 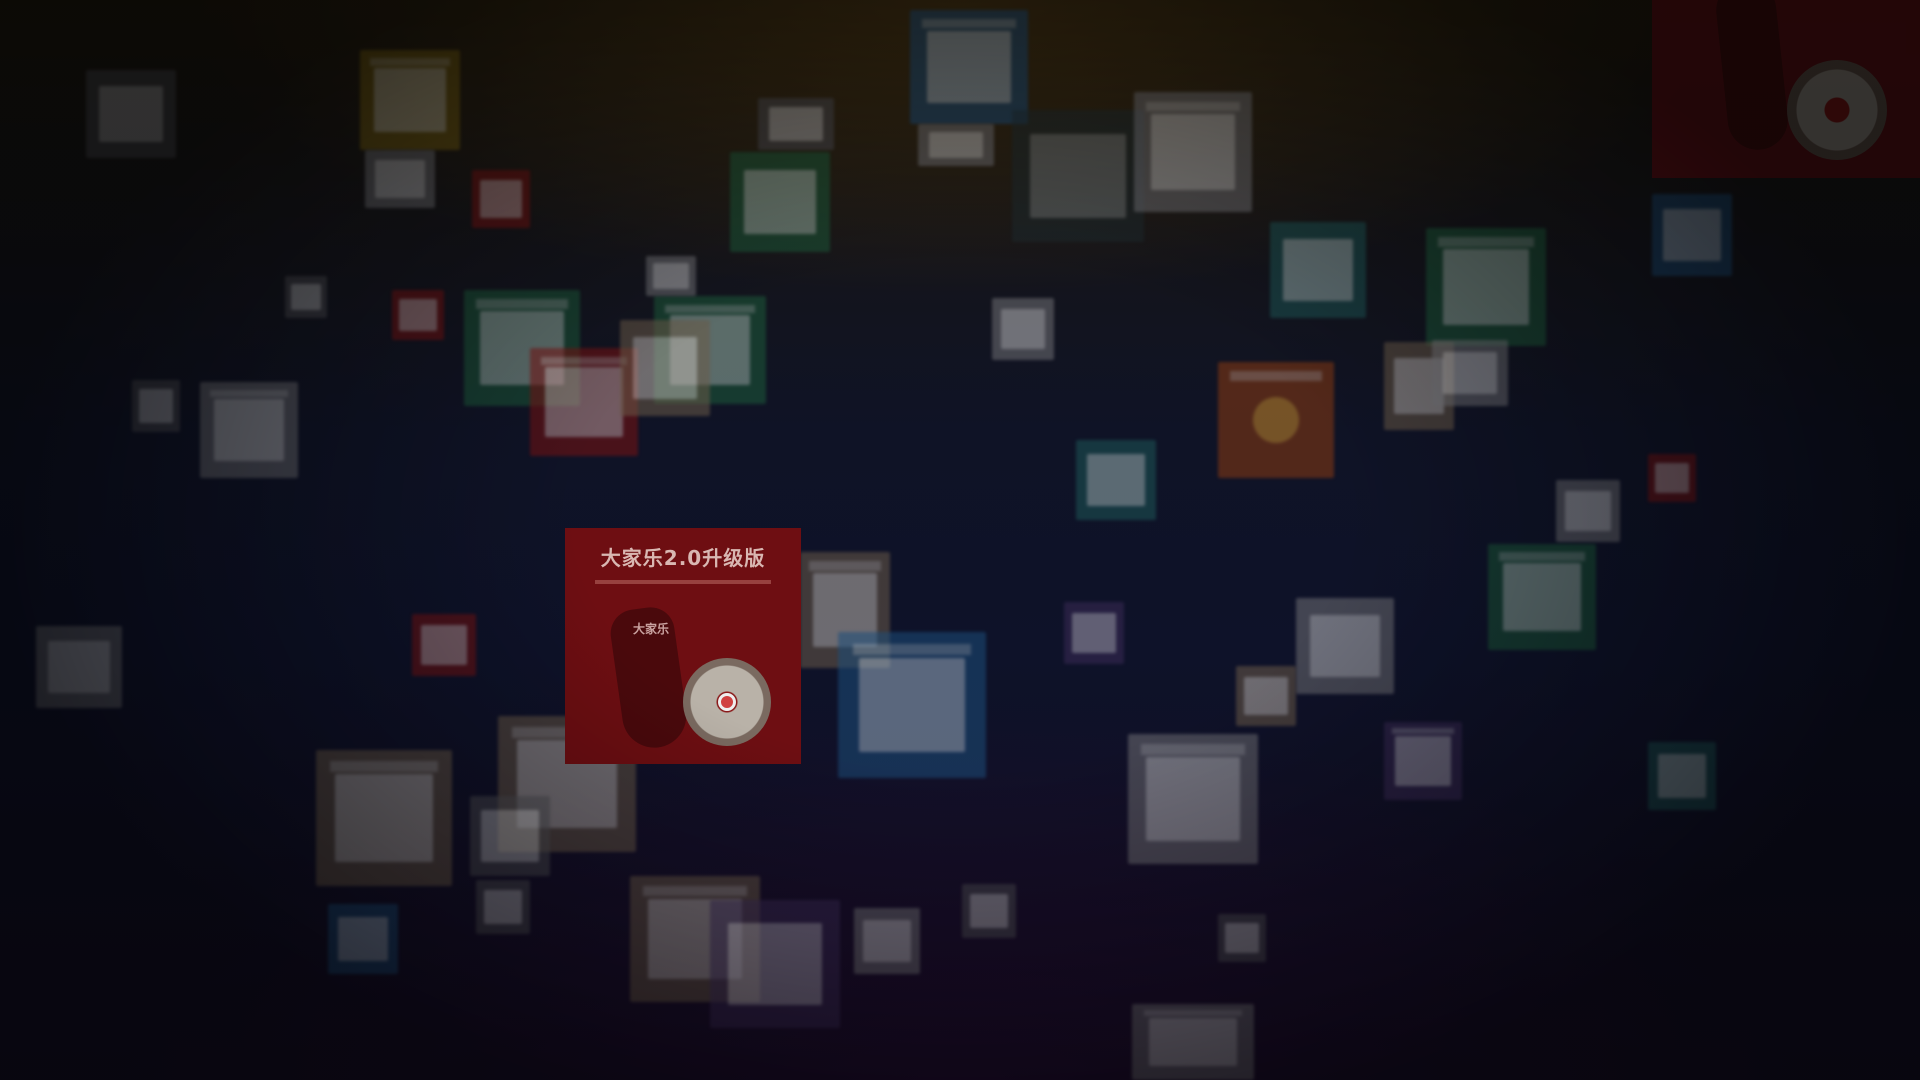 I want to click on disc-center-icon, so click(x=727, y=702).